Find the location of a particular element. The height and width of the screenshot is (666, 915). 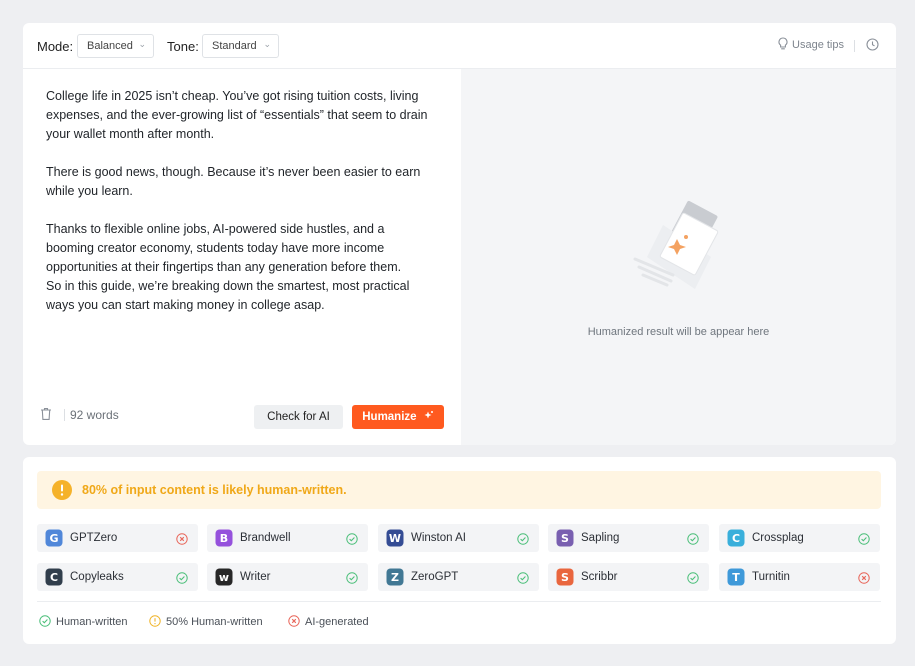

detector-item: W Winston AI is located at coordinates (458, 538).